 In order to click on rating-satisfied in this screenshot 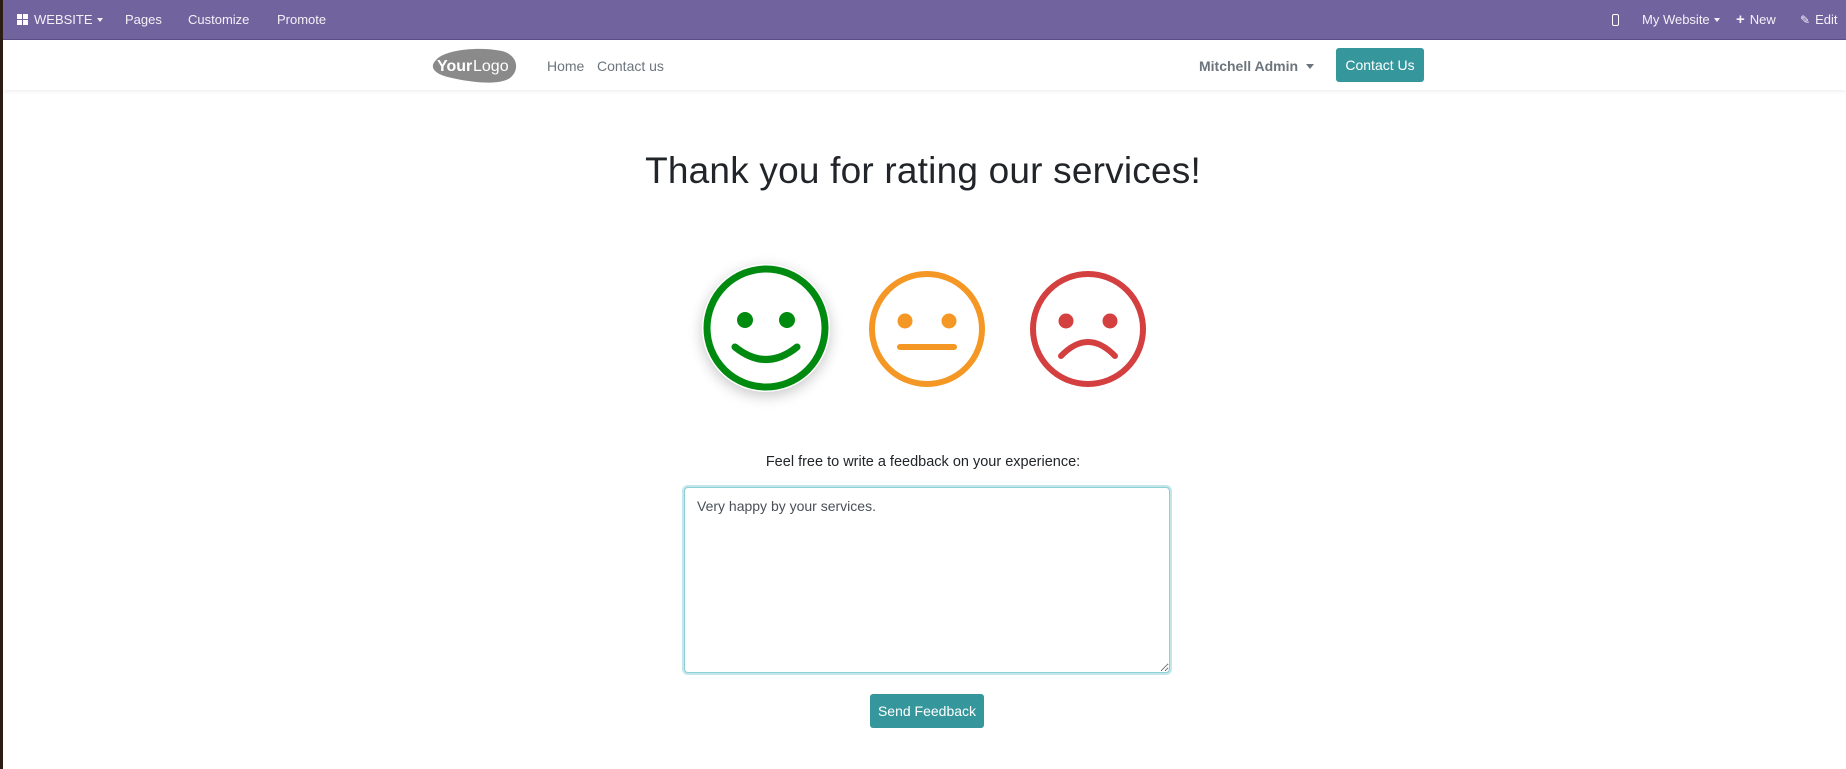, I will do `click(766, 328)`.